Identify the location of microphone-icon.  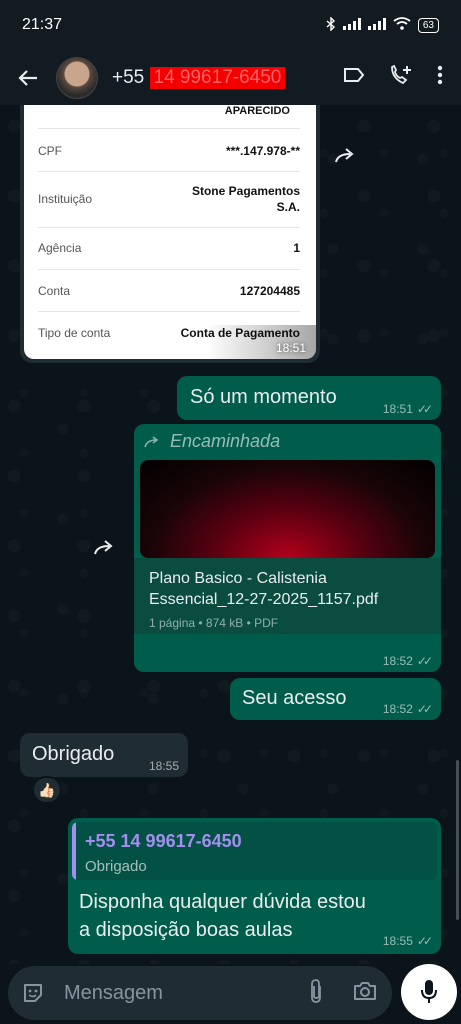
(429, 991).